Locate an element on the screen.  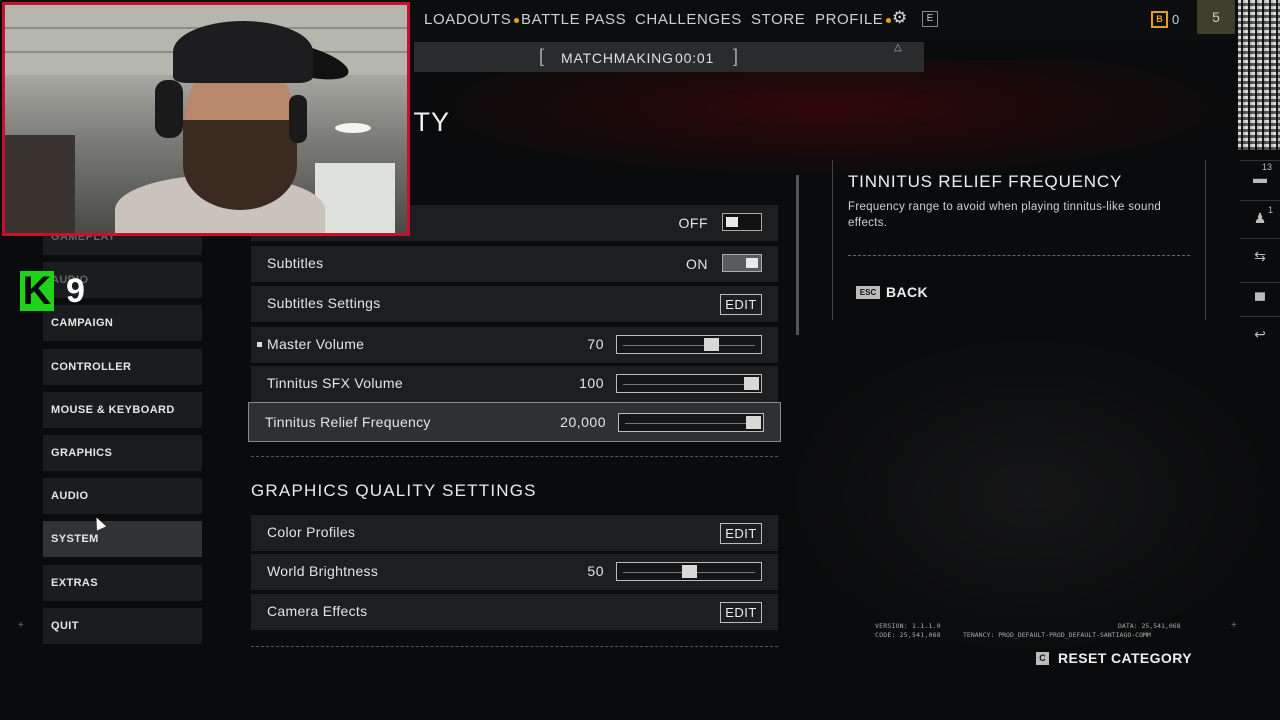
setting-value: 100 is located at coordinates (591, 383).